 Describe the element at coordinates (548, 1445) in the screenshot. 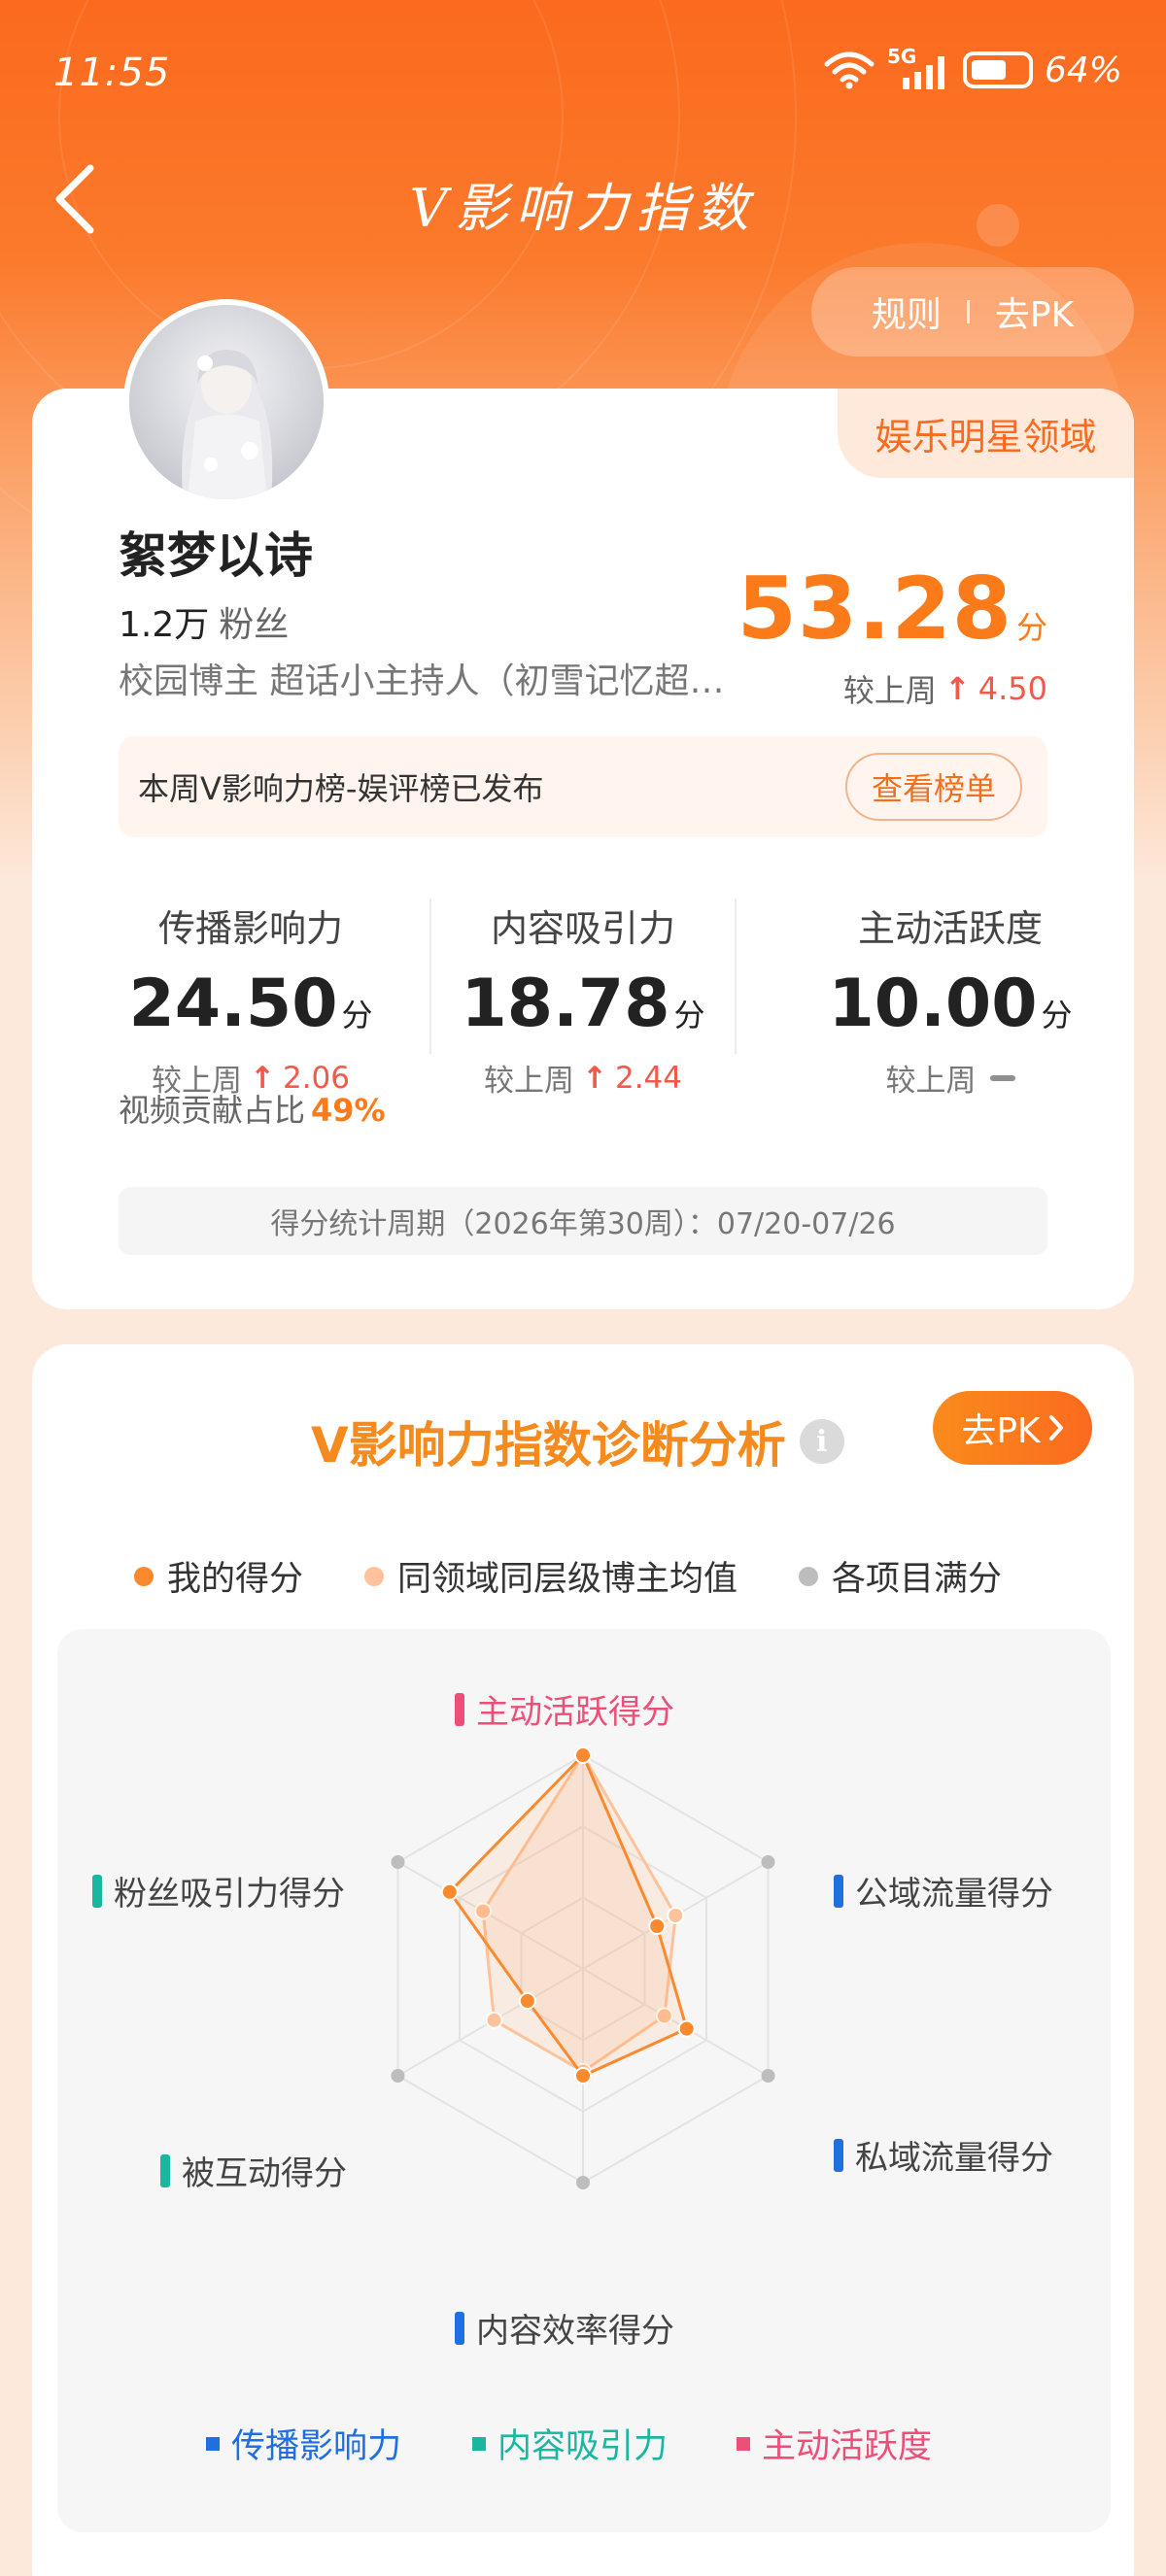

I see `analysis-title: V影响力指数诊断分析` at that location.